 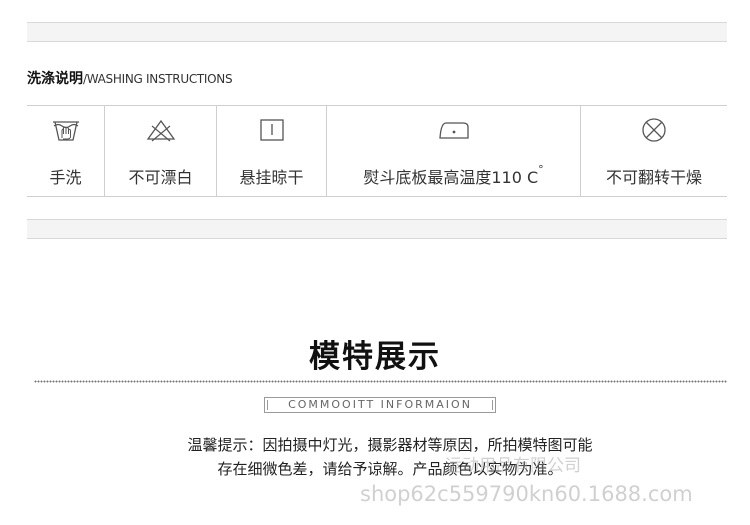 I want to click on care-label: 不可漂白, so click(x=160, y=177).